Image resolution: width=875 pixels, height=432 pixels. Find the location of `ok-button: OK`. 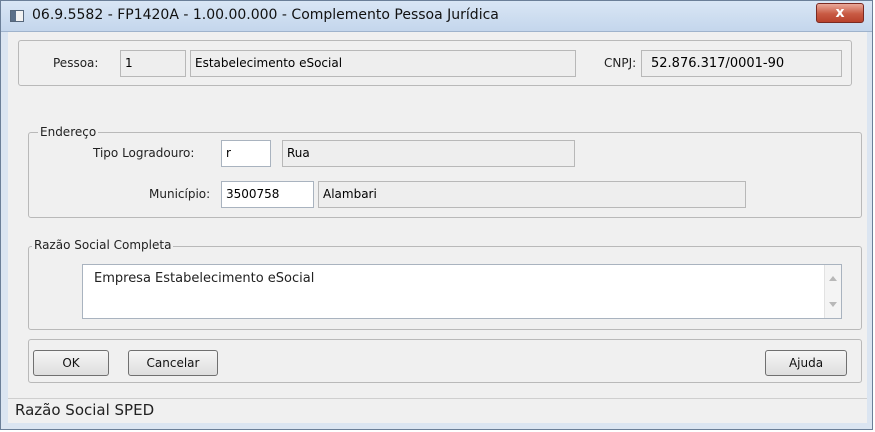

ok-button: OK is located at coordinates (71, 363).